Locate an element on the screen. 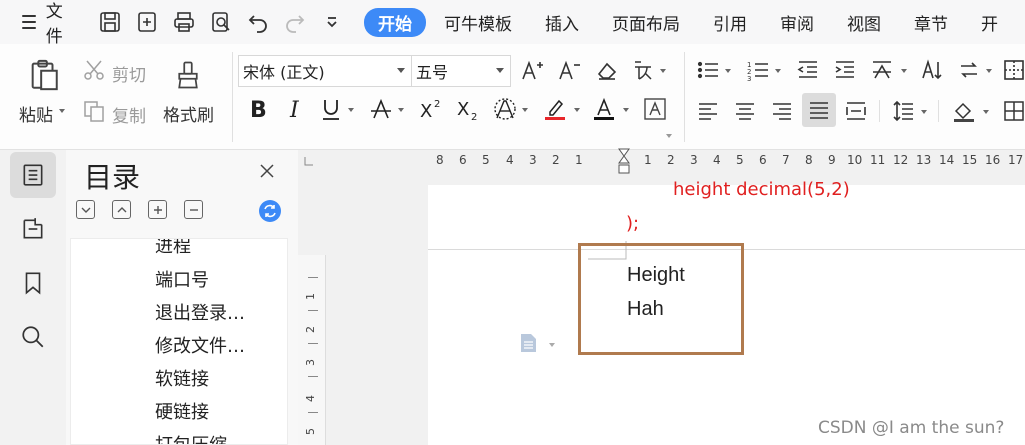  shading-dropdown-icon is located at coordinates (986, 112).